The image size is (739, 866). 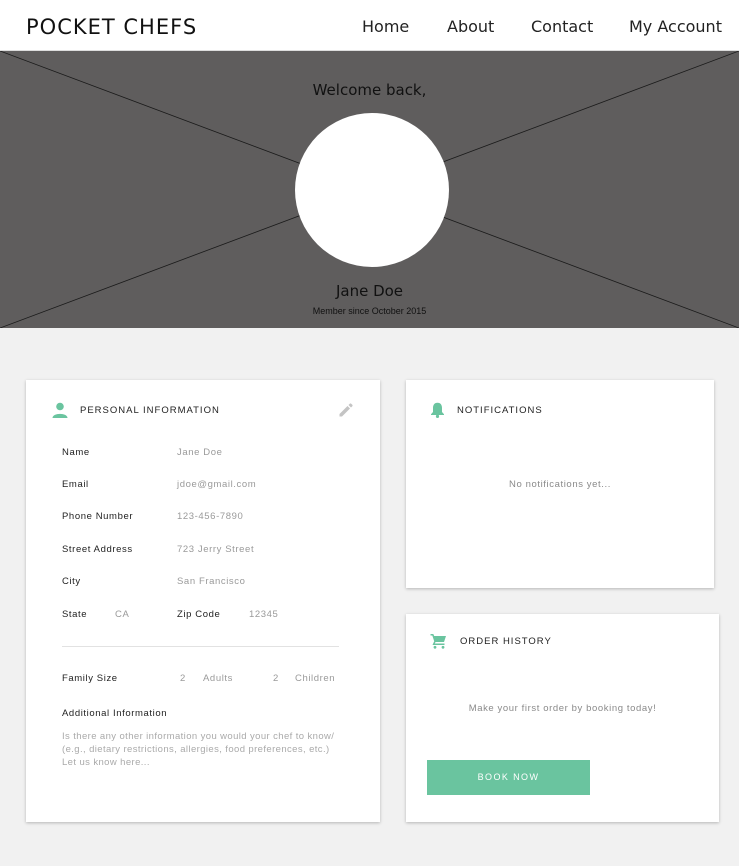 What do you see at coordinates (200, 646) in the screenshot?
I see `section-divider` at bounding box center [200, 646].